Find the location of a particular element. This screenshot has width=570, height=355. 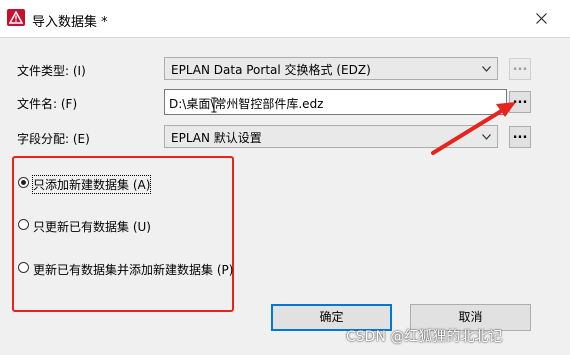

eplan-warning-logo-icon is located at coordinates (16, 17).